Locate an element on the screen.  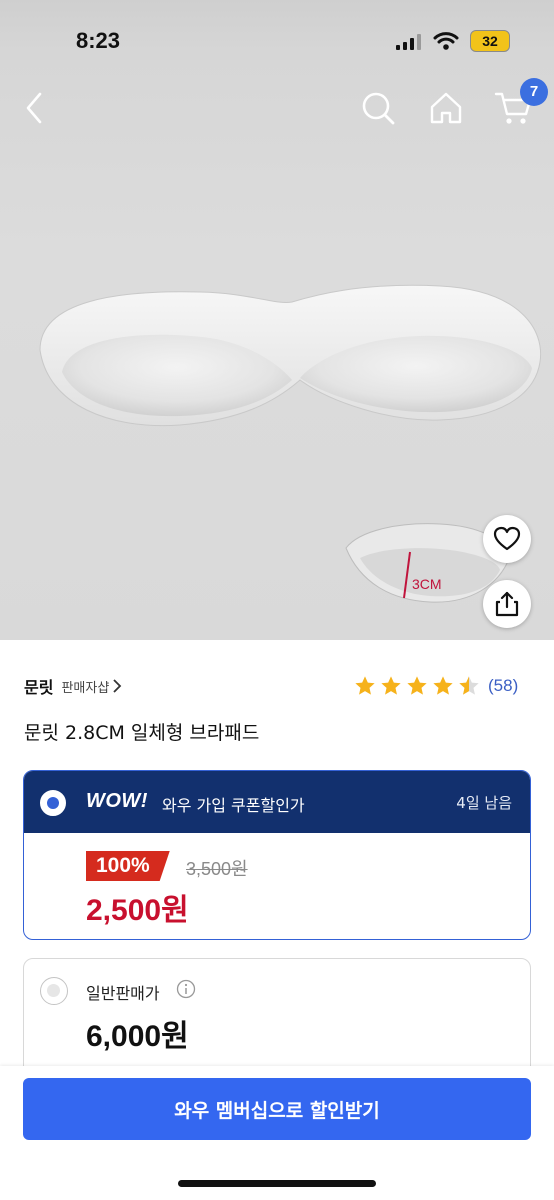
info-icon is located at coordinates (186, 989).